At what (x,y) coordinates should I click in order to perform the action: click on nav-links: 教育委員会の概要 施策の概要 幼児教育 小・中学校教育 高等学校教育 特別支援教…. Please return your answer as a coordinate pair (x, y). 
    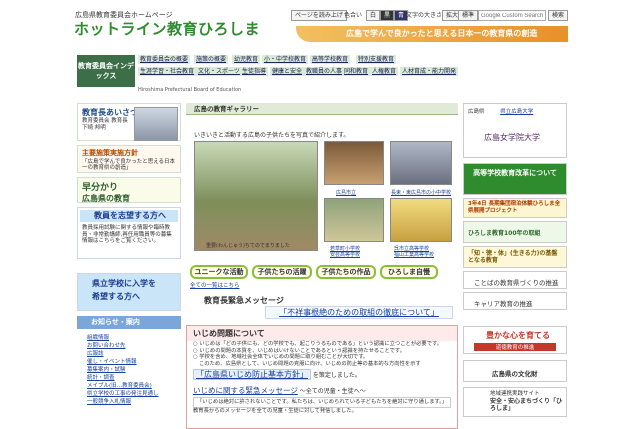
    Looking at the image, I should click on (352, 70).